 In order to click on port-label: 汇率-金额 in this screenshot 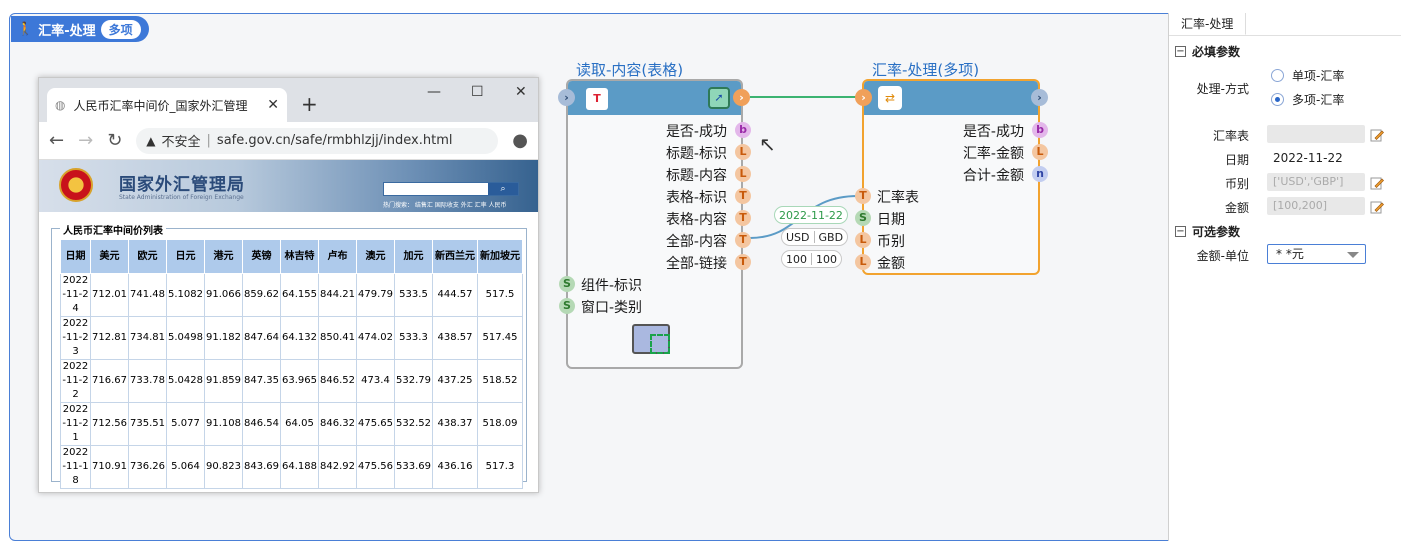, I will do `click(993, 154)`.